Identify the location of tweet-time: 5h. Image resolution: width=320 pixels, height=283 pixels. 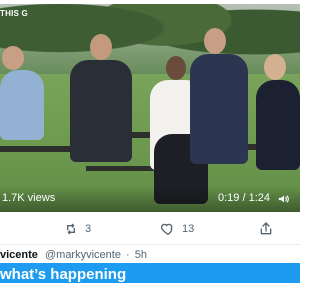
(141, 255).